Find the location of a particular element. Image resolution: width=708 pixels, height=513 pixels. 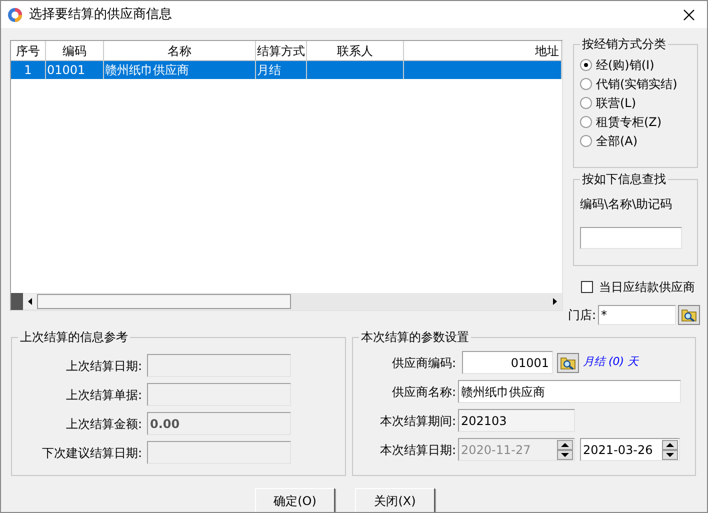

column-header: 名称 is located at coordinates (180, 50).